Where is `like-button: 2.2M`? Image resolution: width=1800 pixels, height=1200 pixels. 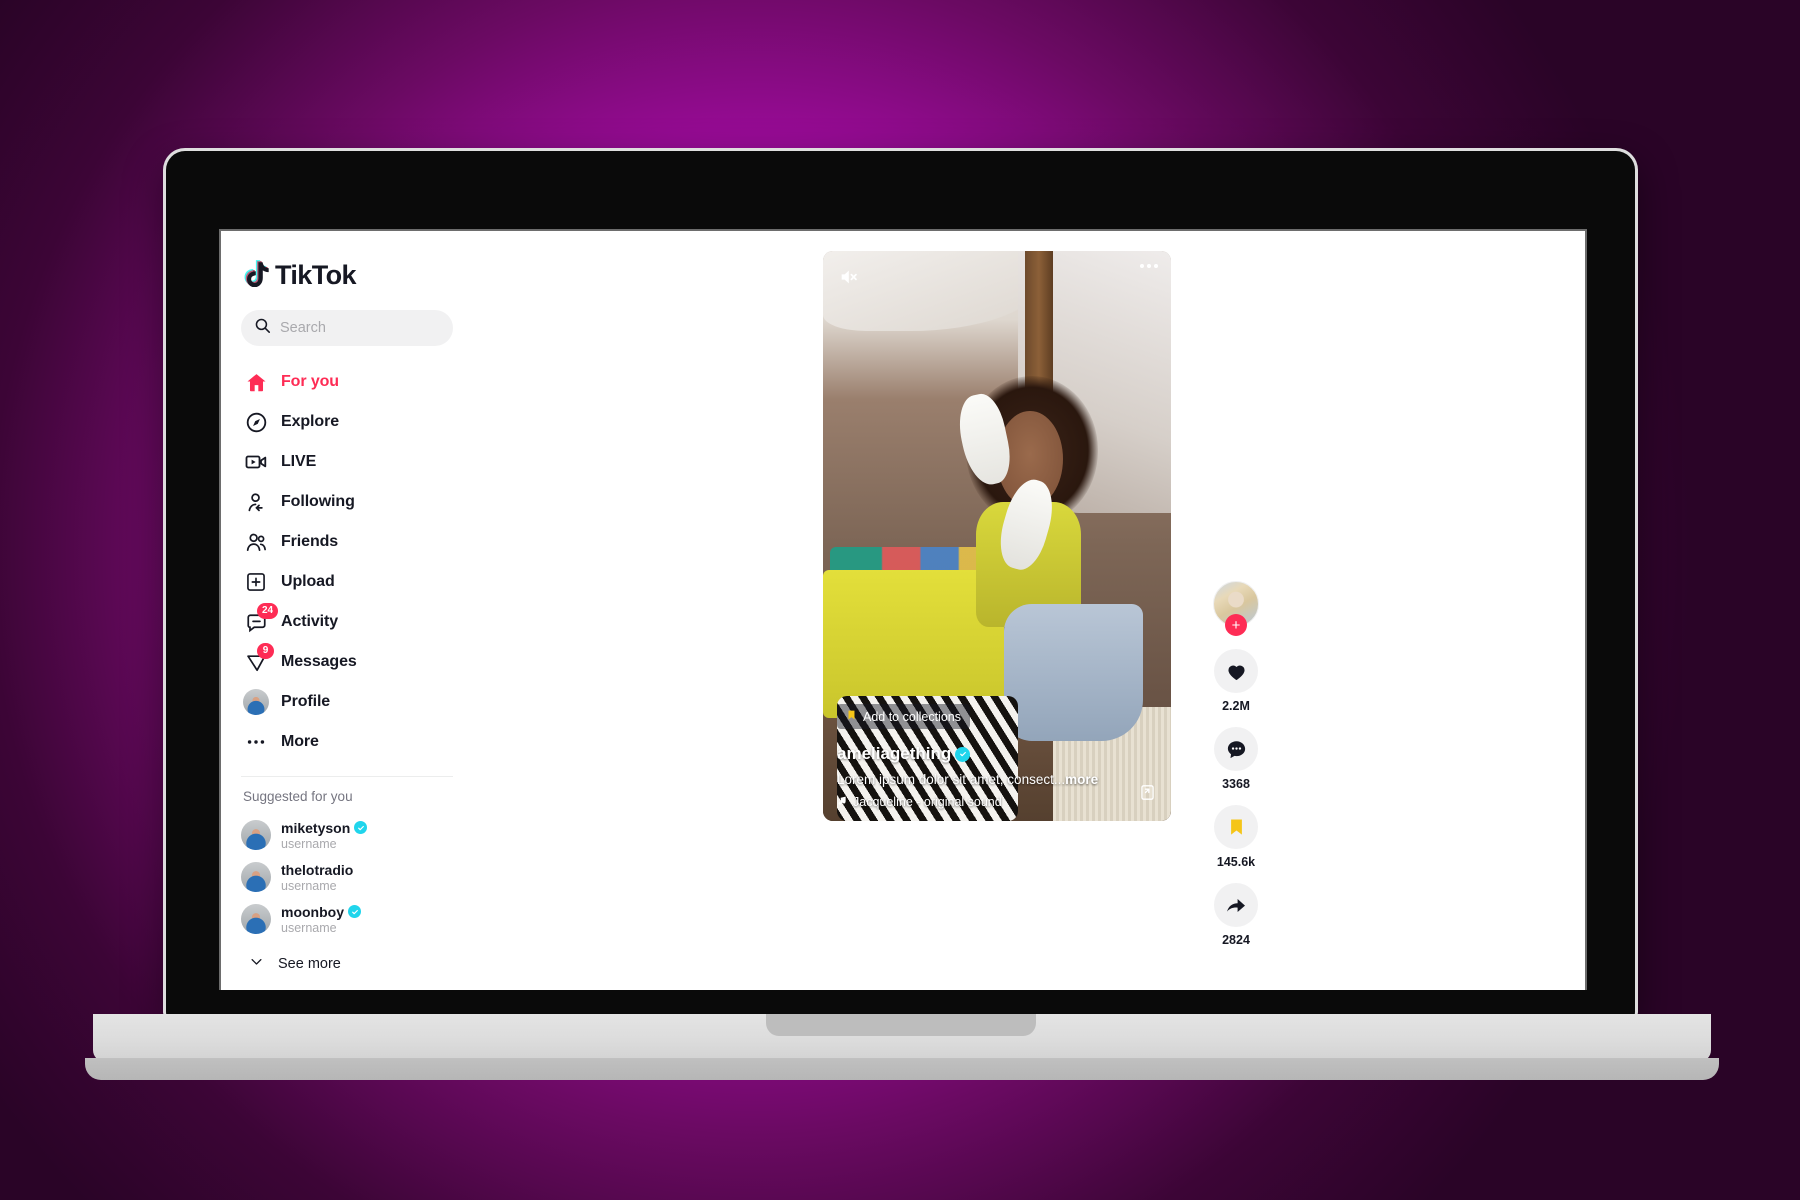
like-button: 2.2M is located at coordinates (1236, 681).